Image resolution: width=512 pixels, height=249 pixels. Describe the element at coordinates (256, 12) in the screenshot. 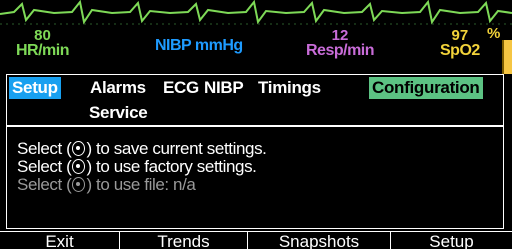

I see `ecg-waveform` at that location.